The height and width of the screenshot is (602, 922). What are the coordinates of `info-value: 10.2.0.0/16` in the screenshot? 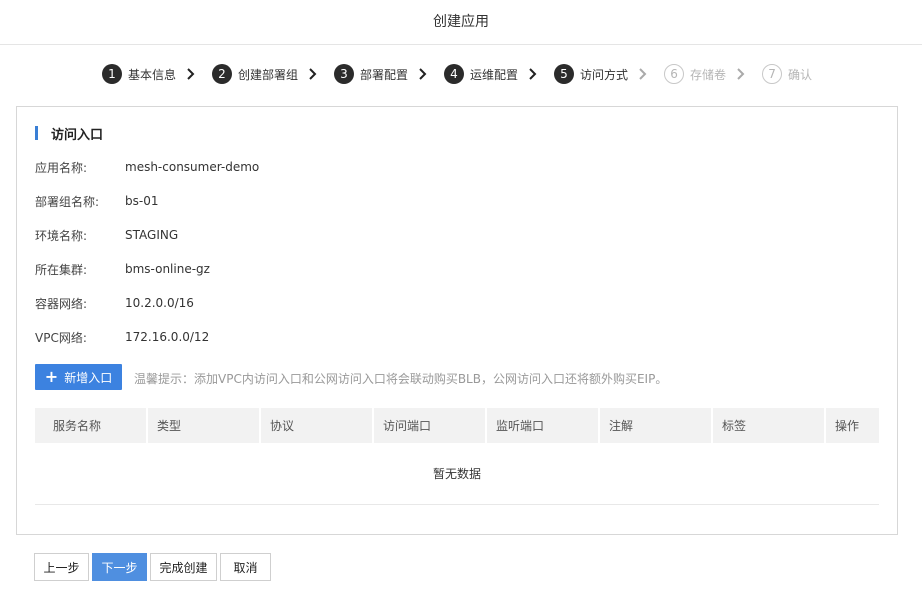 It's located at (159, 303).